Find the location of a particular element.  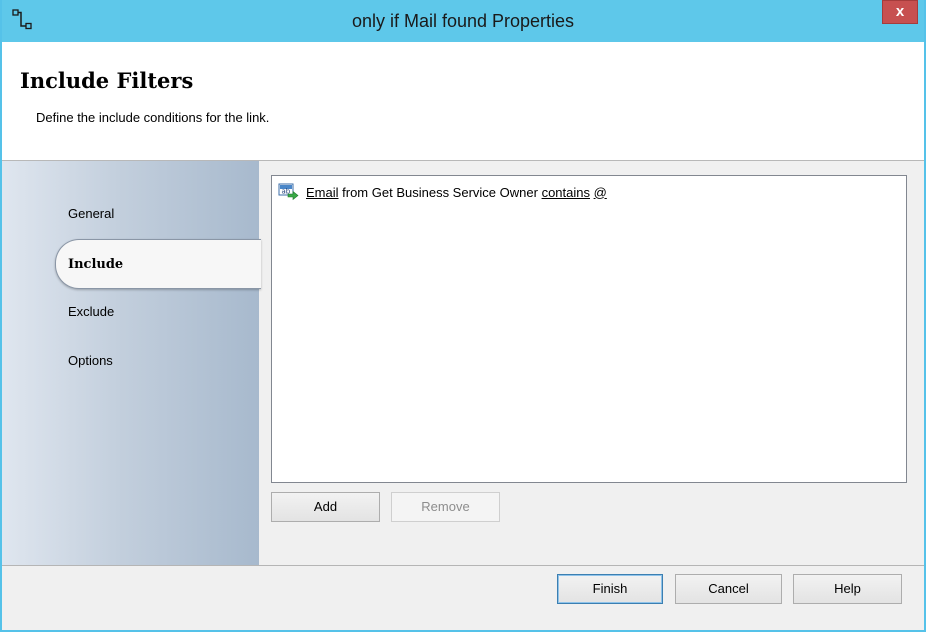

nav-item-general: General is located at coordinates (91, 213).